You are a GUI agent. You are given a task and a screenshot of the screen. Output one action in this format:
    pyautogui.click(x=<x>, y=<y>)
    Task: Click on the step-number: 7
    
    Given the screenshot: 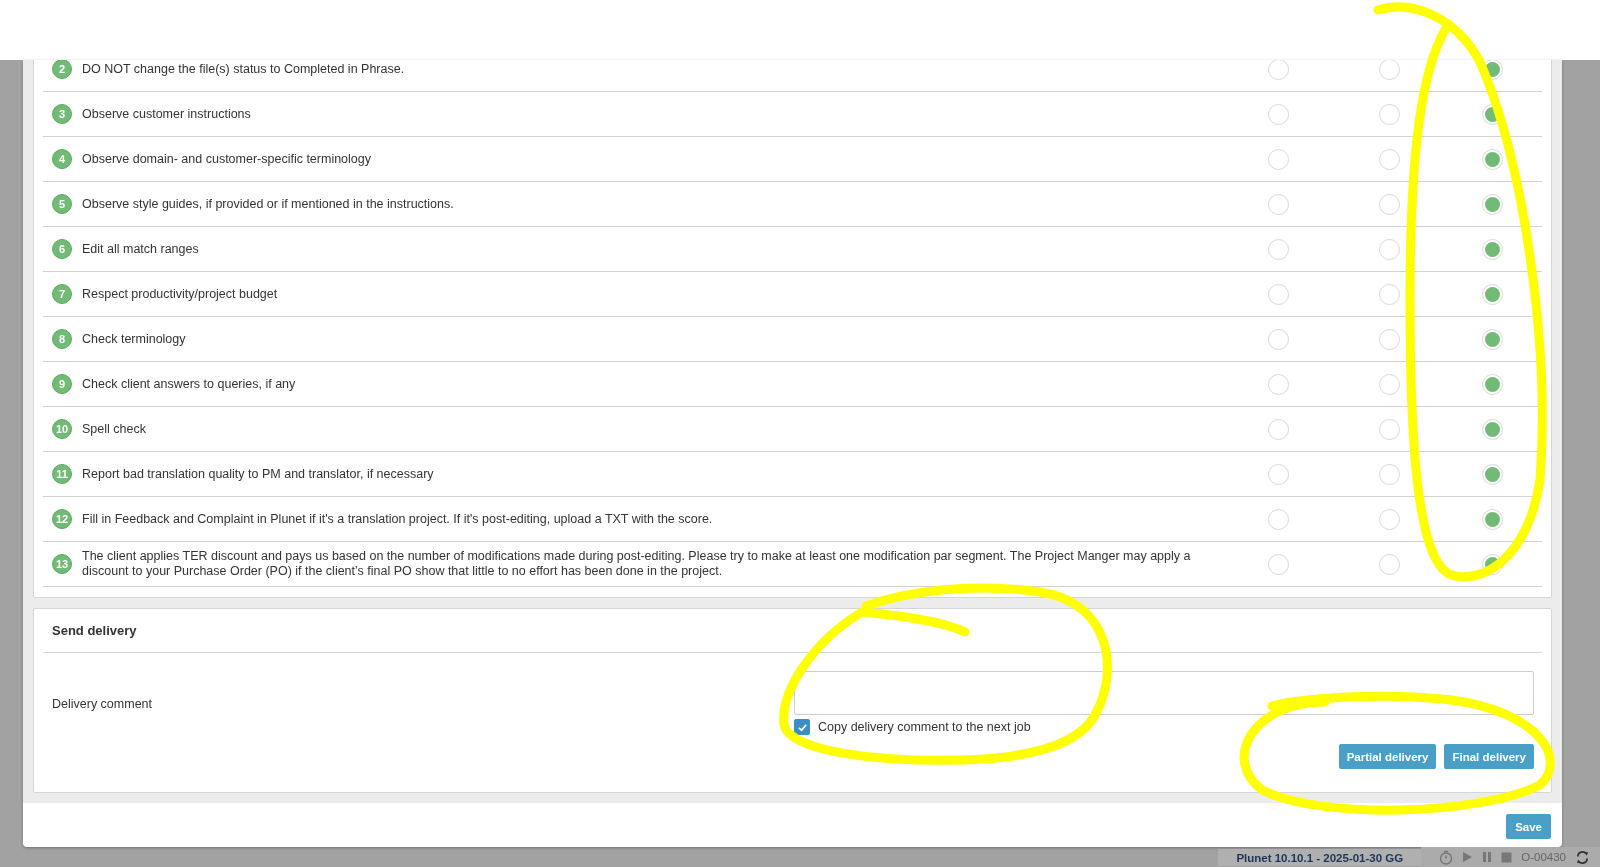 What is the action you would take?
    pyautogui.click(x=62, y=294)
    